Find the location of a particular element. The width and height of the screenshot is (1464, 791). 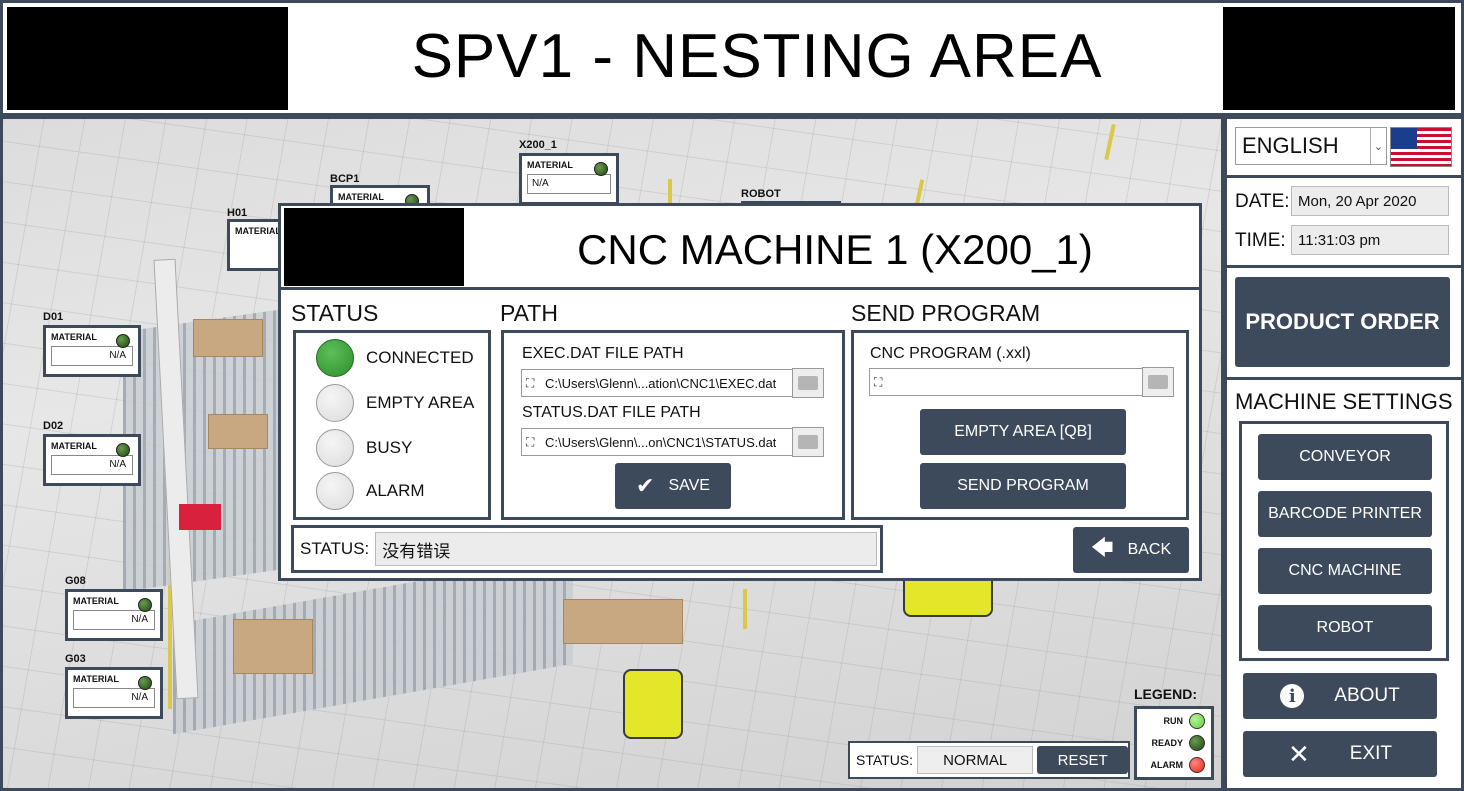

status-path-value: C:\Users\Glenn\...on\CNC1\STATUS.dat is located at coordinates (661, 442).